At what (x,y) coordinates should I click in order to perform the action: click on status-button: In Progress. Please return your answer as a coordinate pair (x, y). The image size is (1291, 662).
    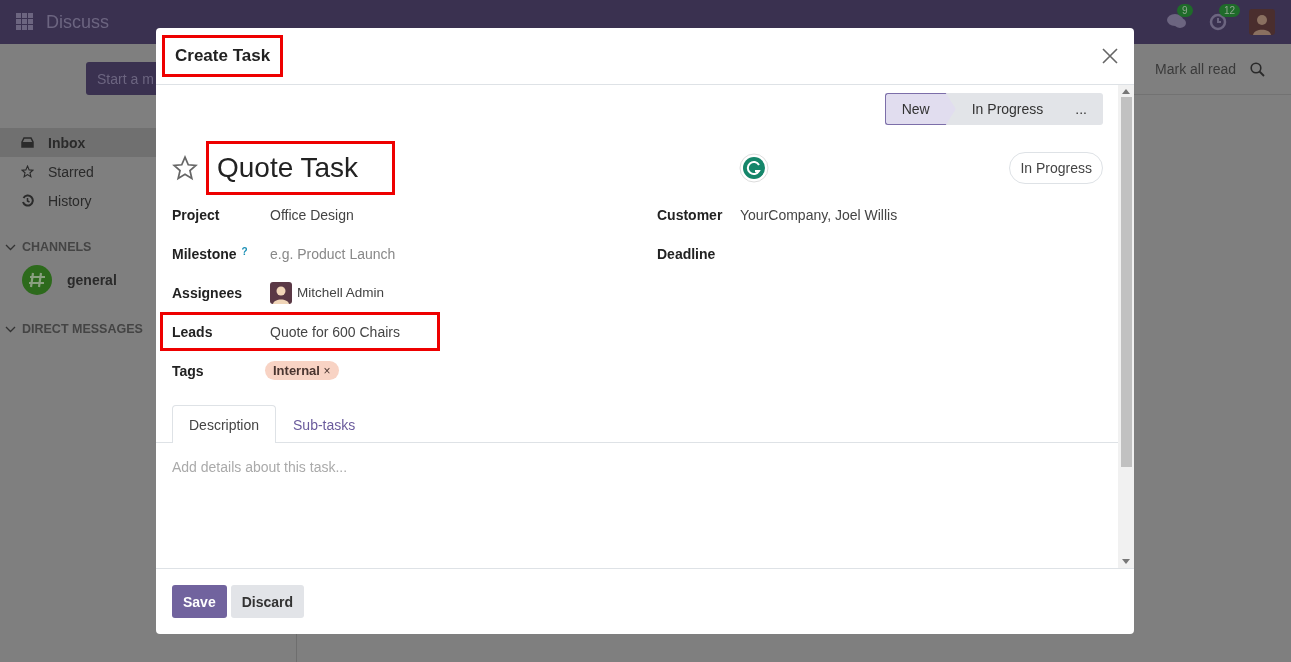
    Looking at the image, I should click on (1056, 168).